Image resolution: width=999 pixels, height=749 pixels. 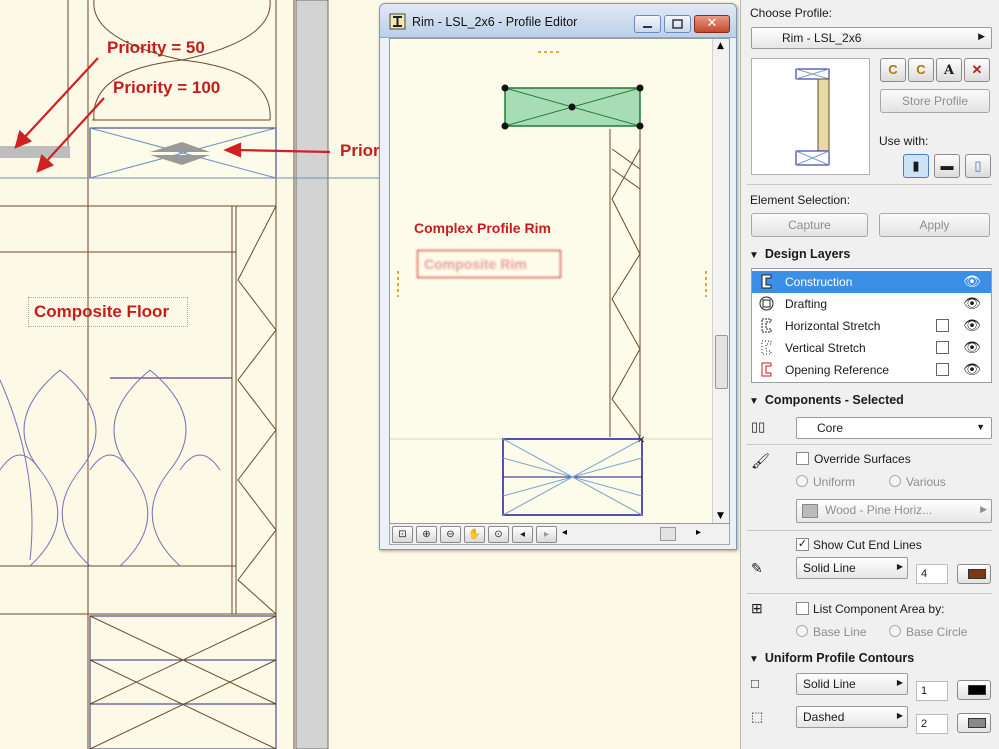 What do you see at coordinates (564, 532) in the screenshot?
I see `h-scroll-left-arrow: ◂` at bounding box center [564, 532].